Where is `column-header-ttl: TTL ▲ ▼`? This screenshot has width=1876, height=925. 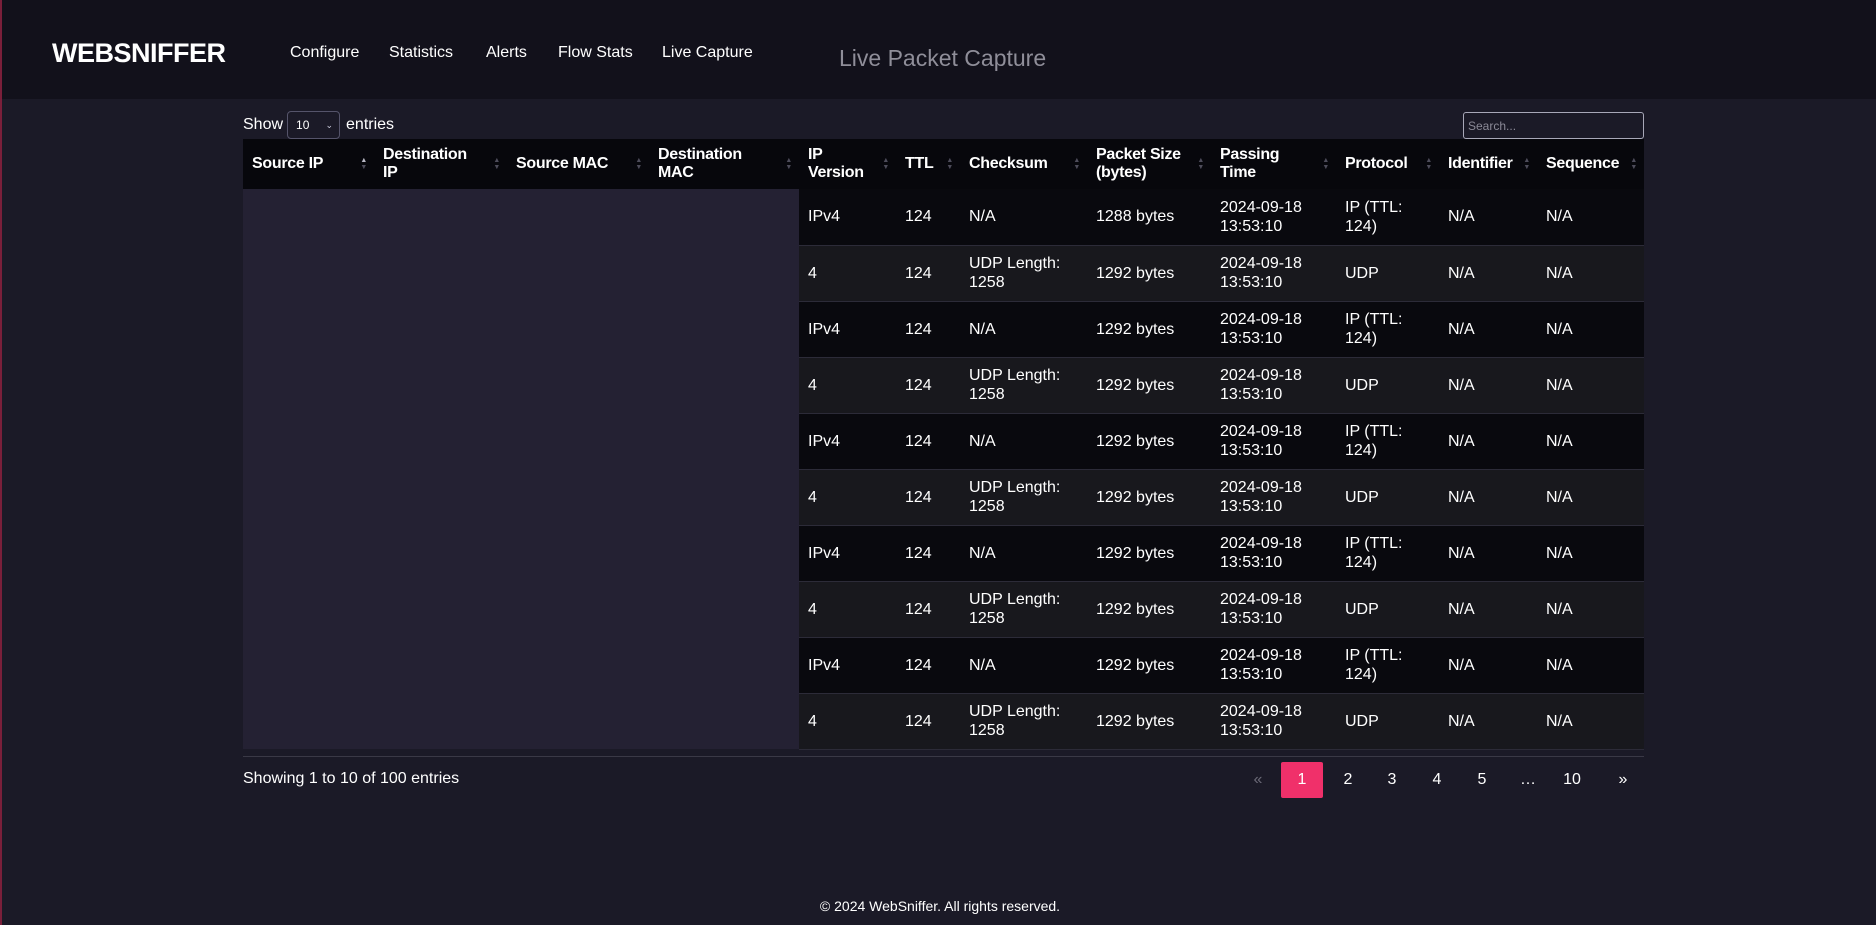
column-header-ttl: TTL ▲ ▼ is located at coordinates (928, 164).